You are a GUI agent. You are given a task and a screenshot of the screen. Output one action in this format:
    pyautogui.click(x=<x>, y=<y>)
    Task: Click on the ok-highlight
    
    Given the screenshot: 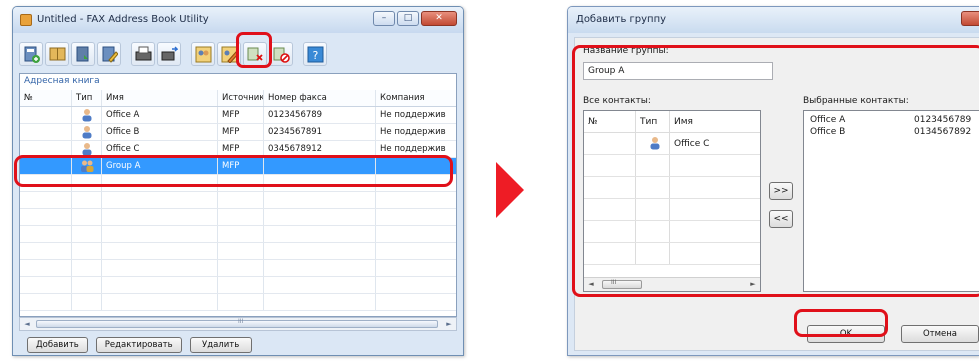 What is the action you would take?
    pyautogui.click(x=841, y=323)
    